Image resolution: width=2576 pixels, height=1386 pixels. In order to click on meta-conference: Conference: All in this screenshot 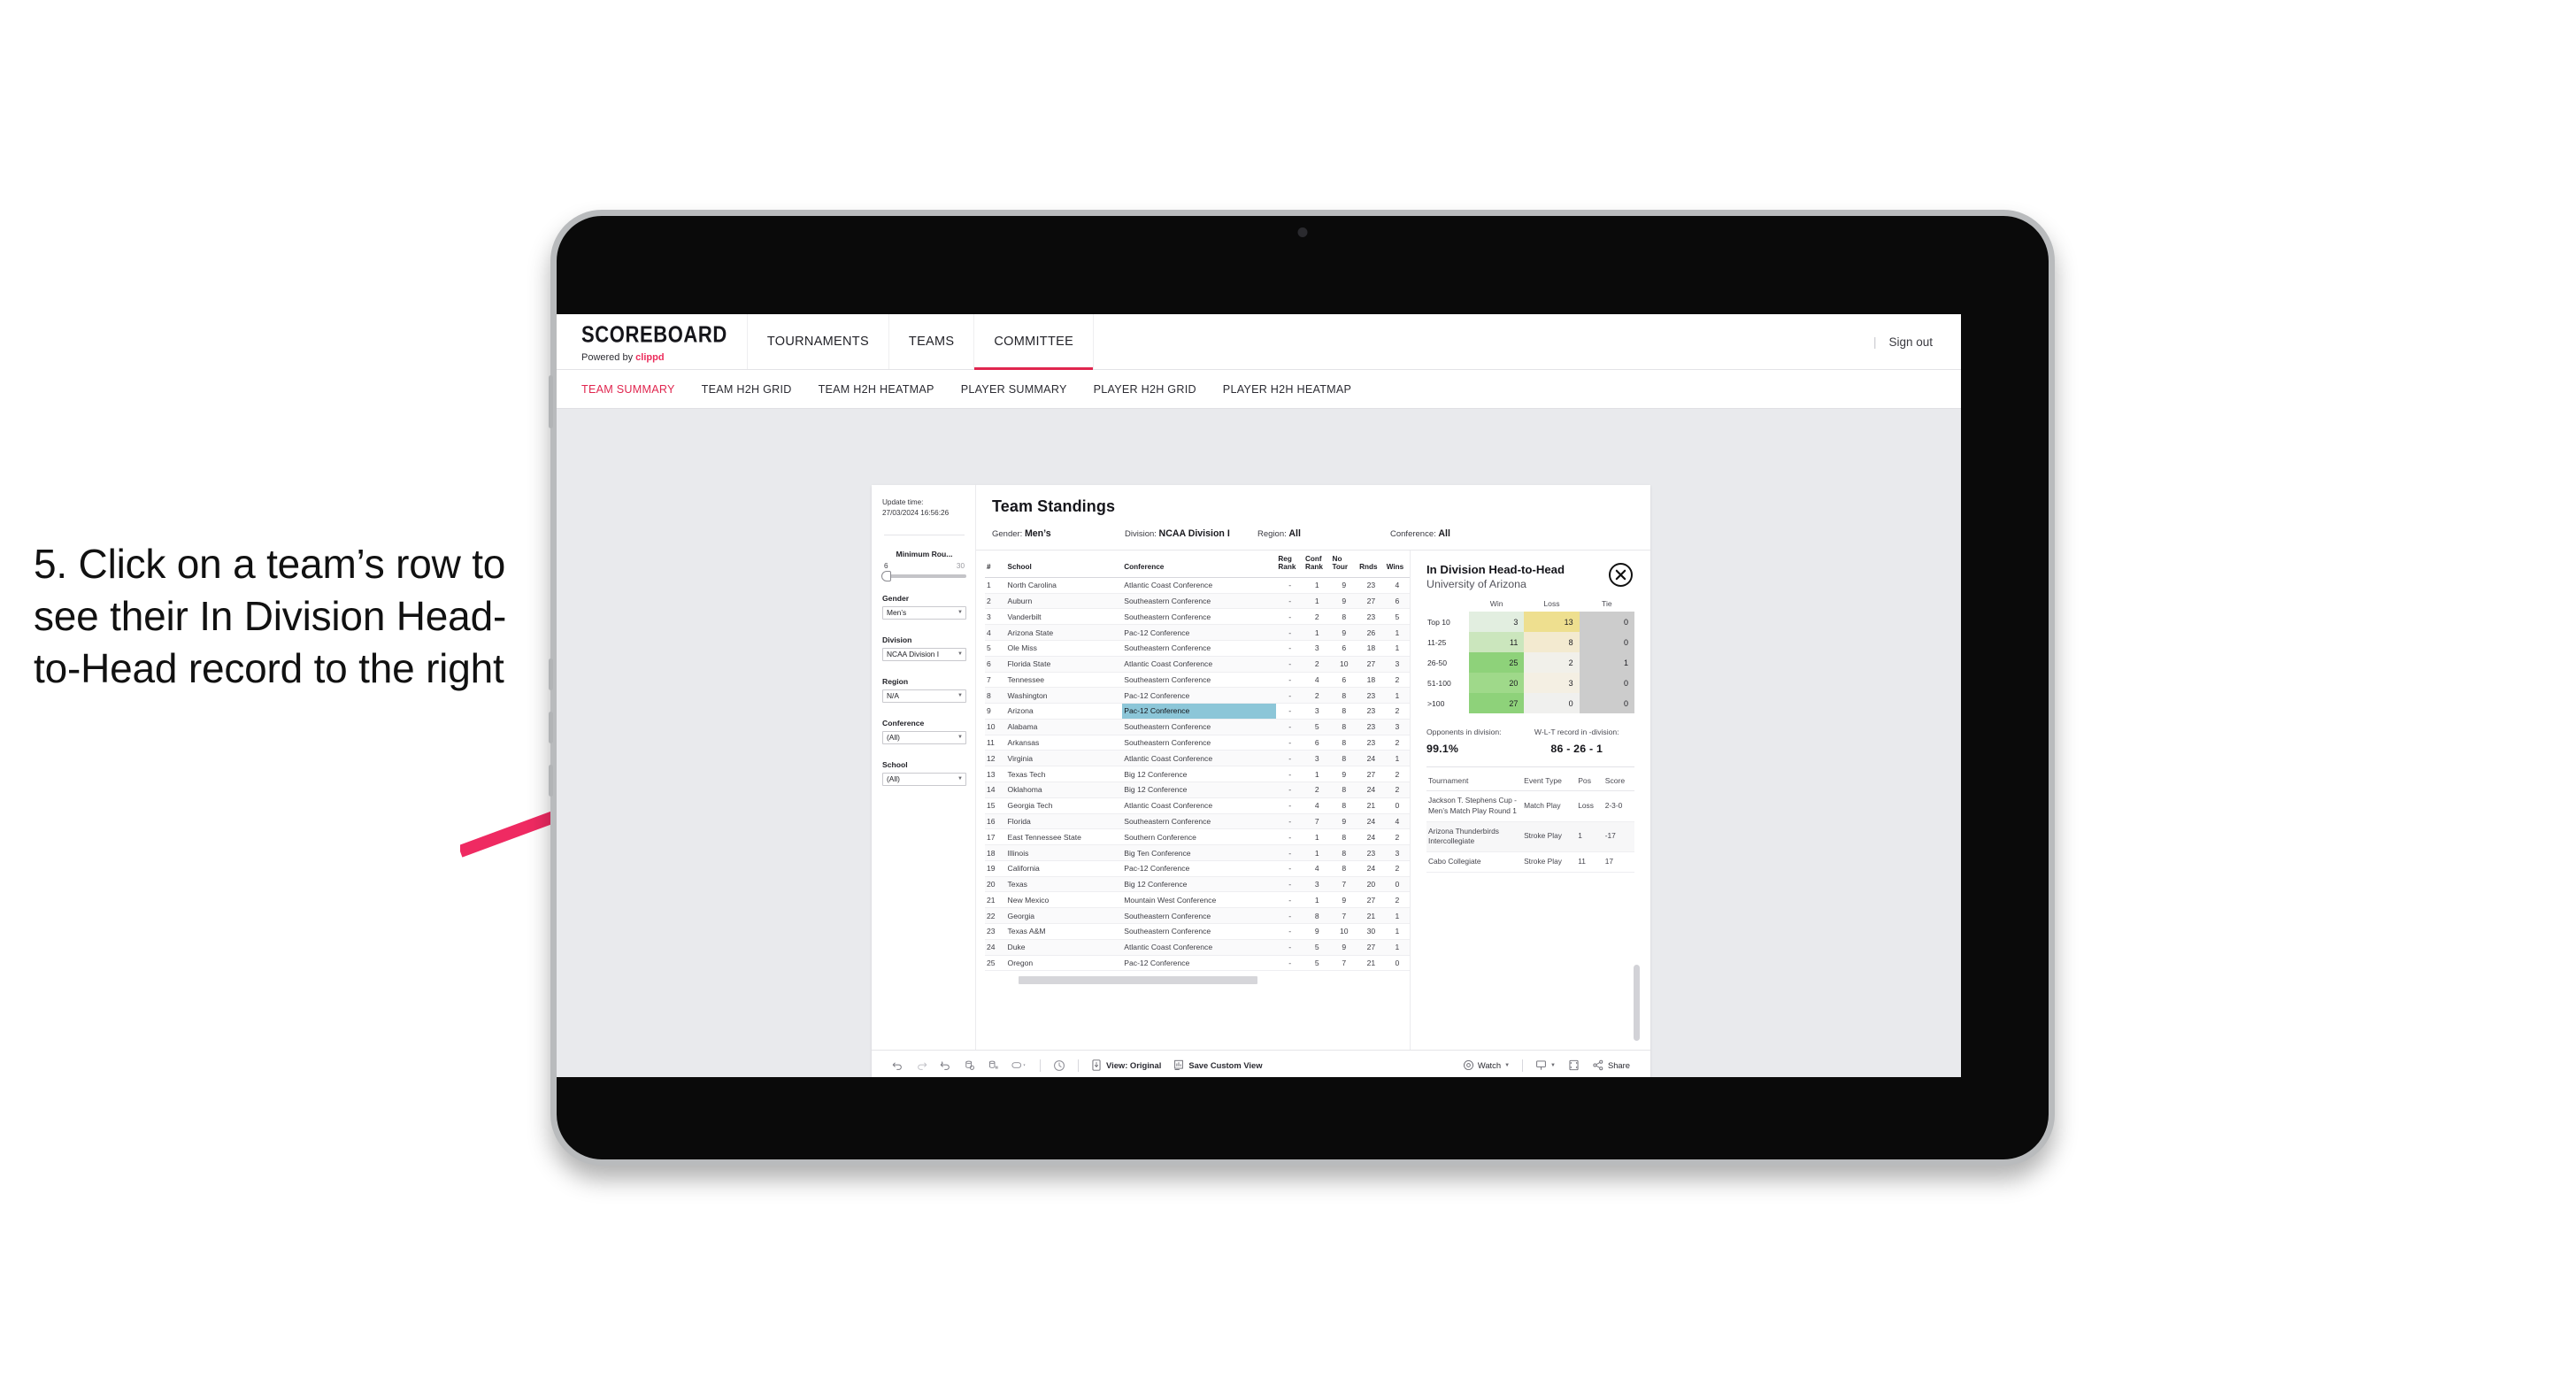, I will do `click(1456, 534)`.